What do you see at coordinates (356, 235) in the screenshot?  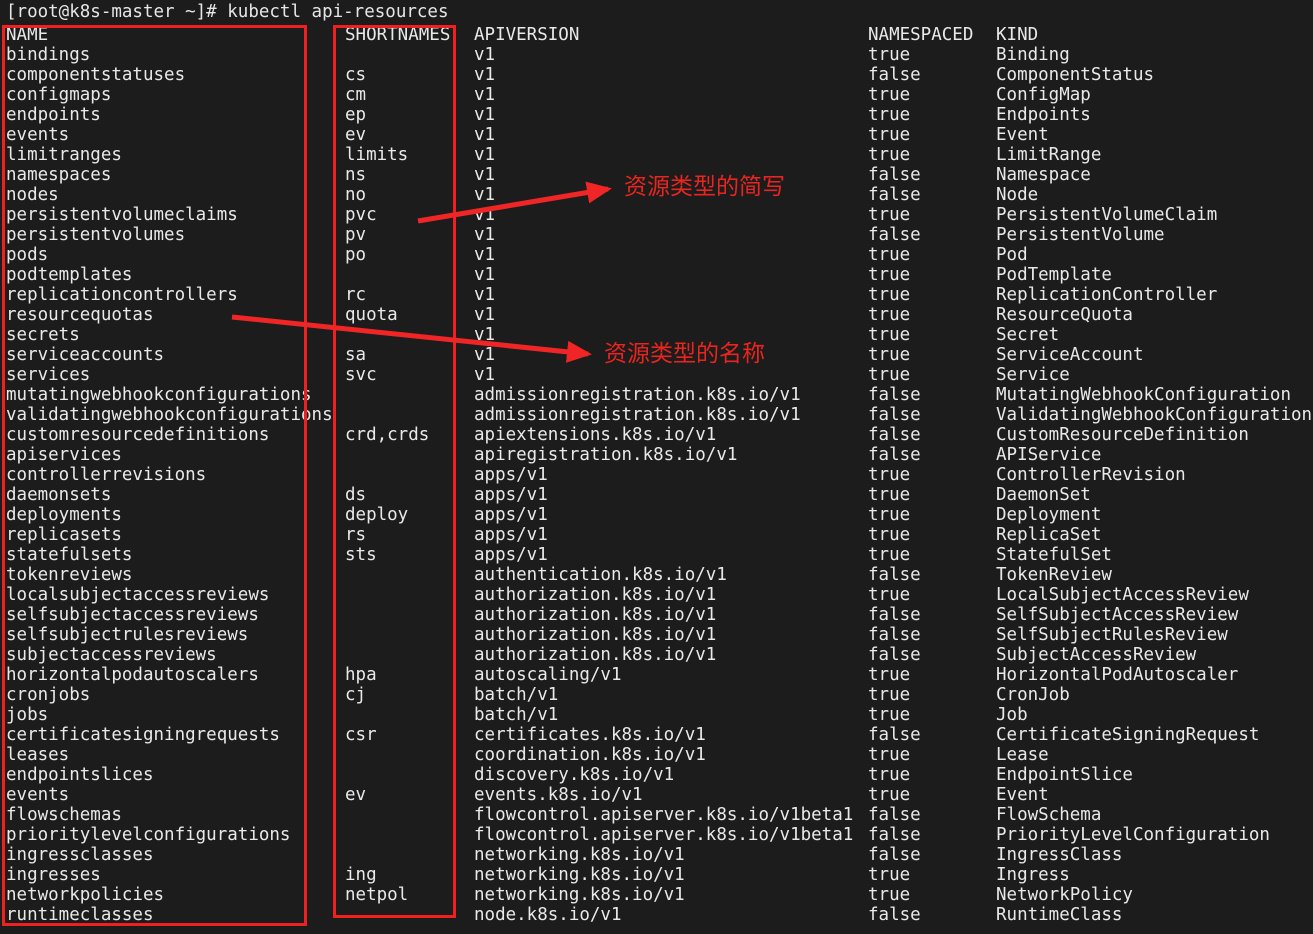 I see `shortnames-cell: pv` at bounding box center [356, 235].